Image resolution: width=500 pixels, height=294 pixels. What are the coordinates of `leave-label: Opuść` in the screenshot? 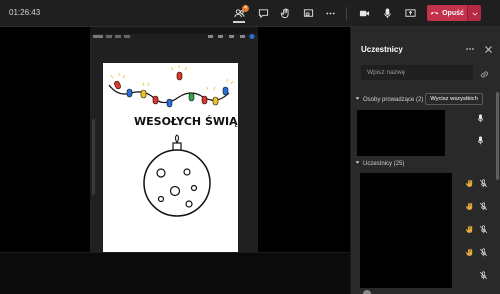 It's located at (453, 13).